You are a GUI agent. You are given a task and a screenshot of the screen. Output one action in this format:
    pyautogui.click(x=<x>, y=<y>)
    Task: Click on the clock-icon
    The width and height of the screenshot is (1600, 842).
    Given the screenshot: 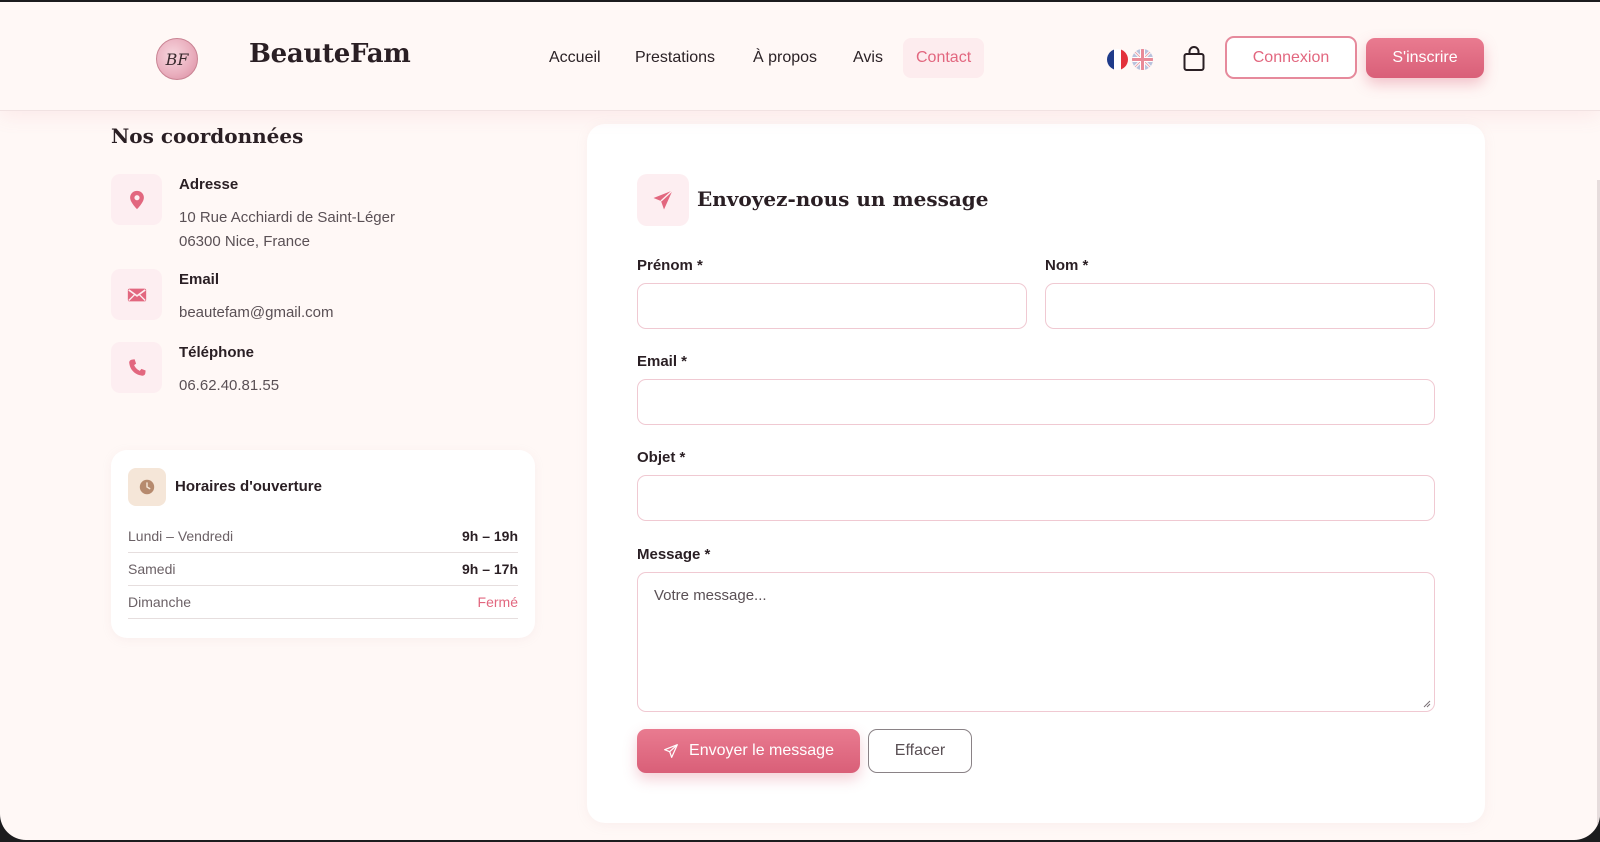 What is the action you would take?
    pyautogui.click(x=147, y=487)
    